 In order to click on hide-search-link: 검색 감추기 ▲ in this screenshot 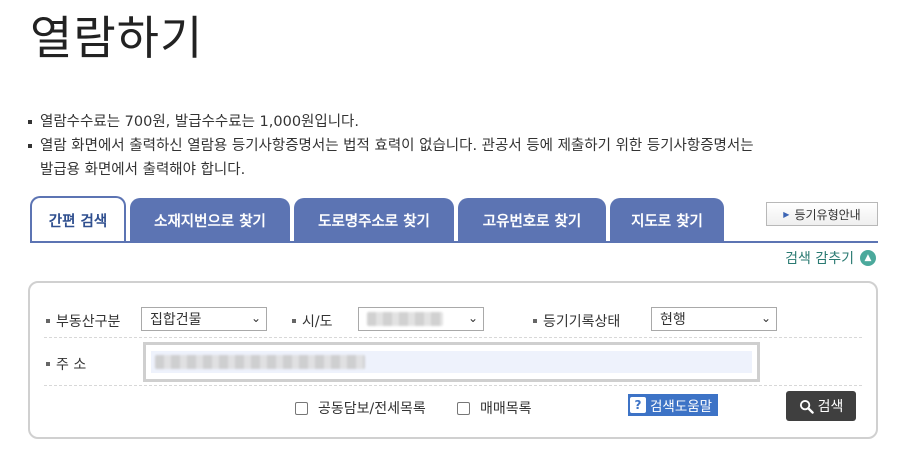, I will do `click(830, 258)`.